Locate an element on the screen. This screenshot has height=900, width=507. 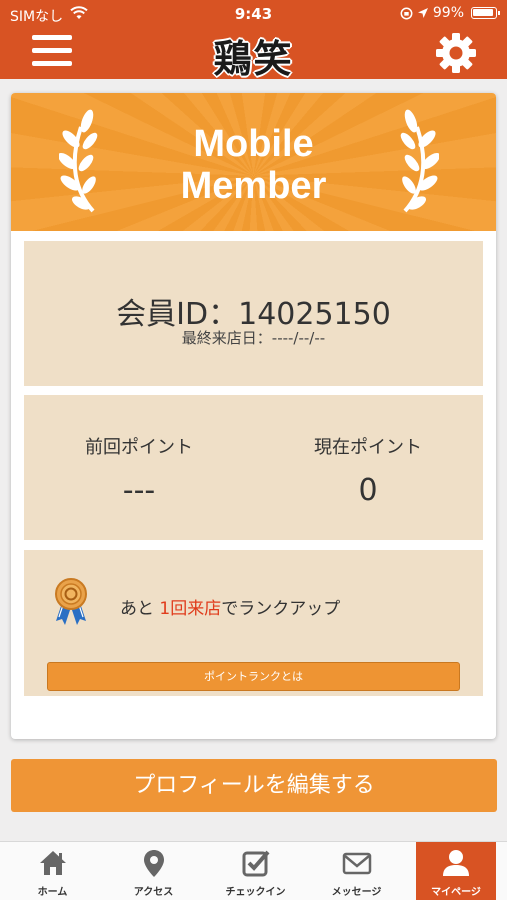
rank-prefix: あと is located at coordinates (137, 609).